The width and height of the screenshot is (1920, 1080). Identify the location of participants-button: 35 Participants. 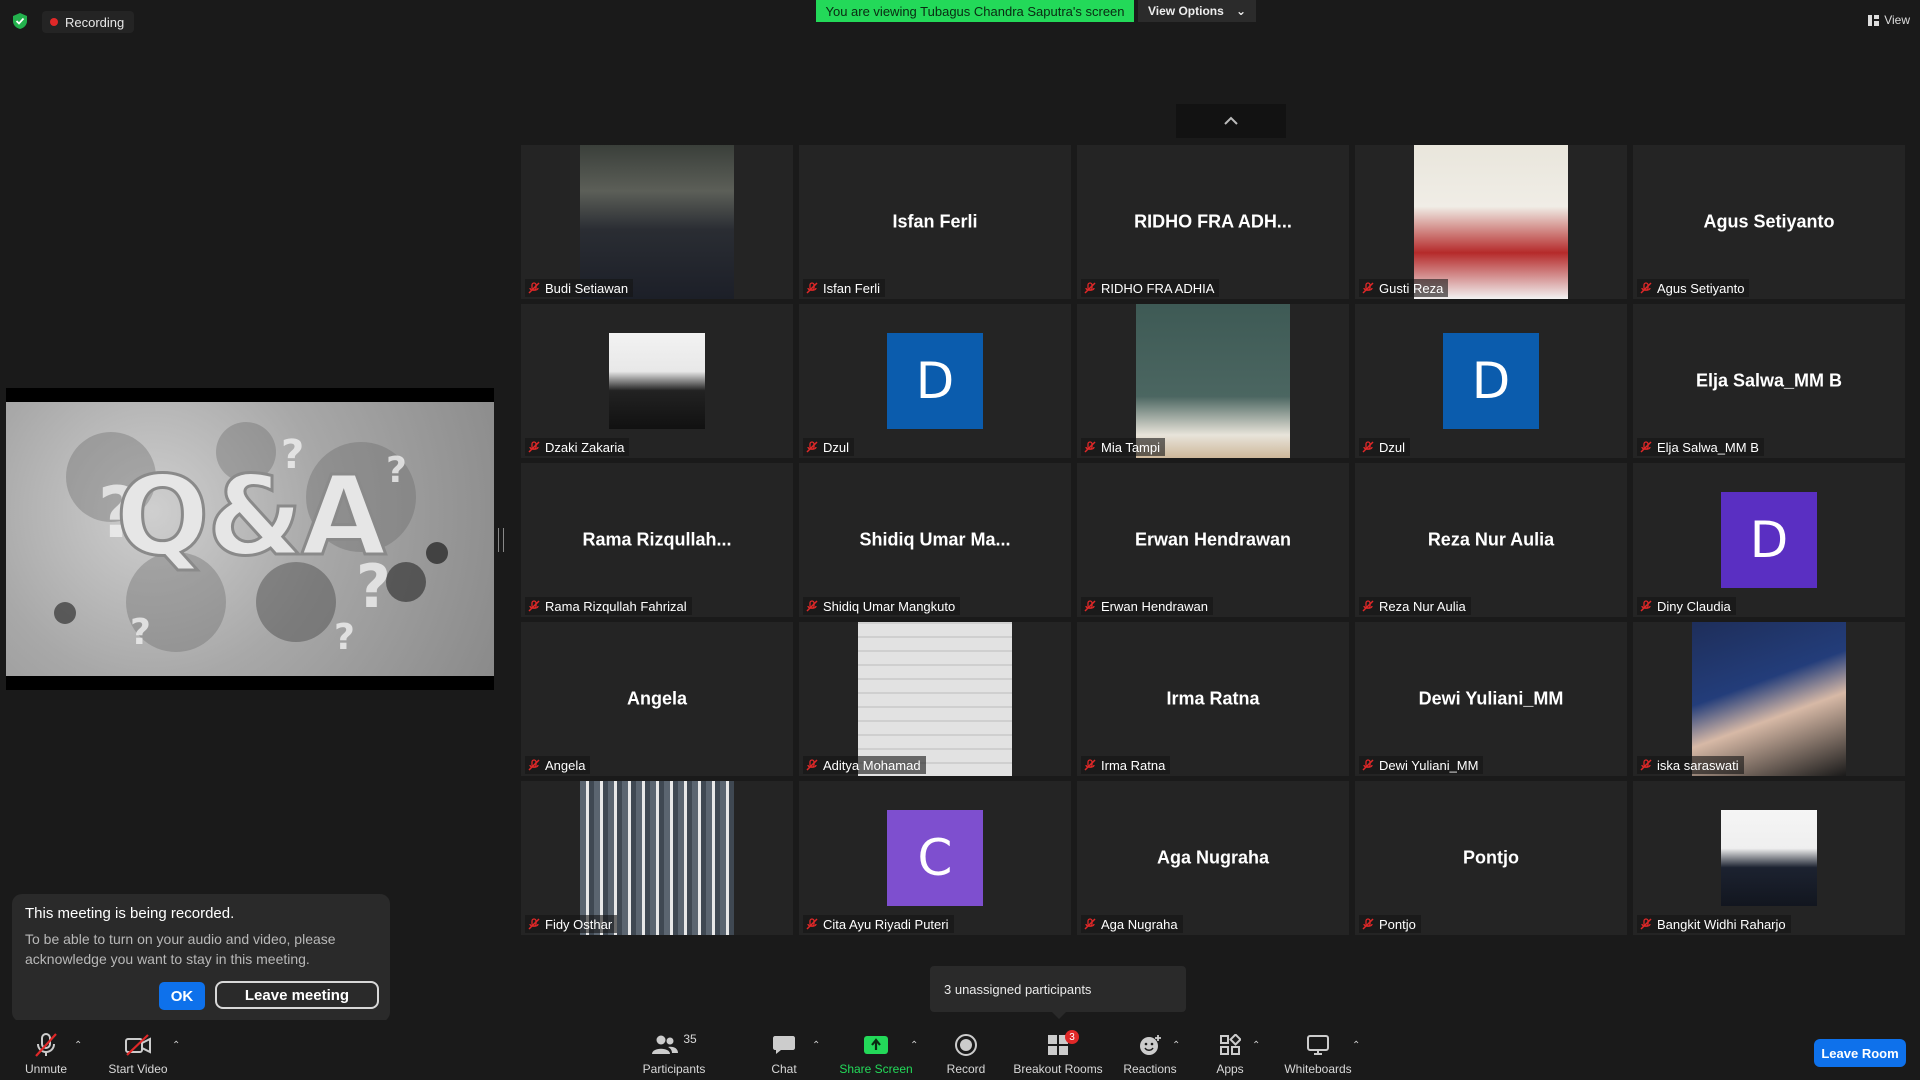
(674, 1050).